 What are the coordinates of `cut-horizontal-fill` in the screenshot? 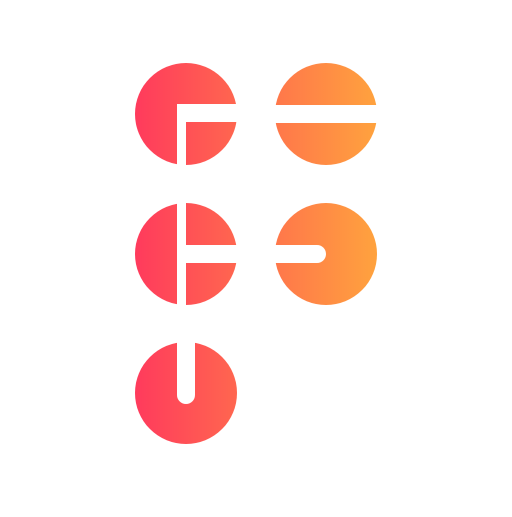 It's located at (280, 254).